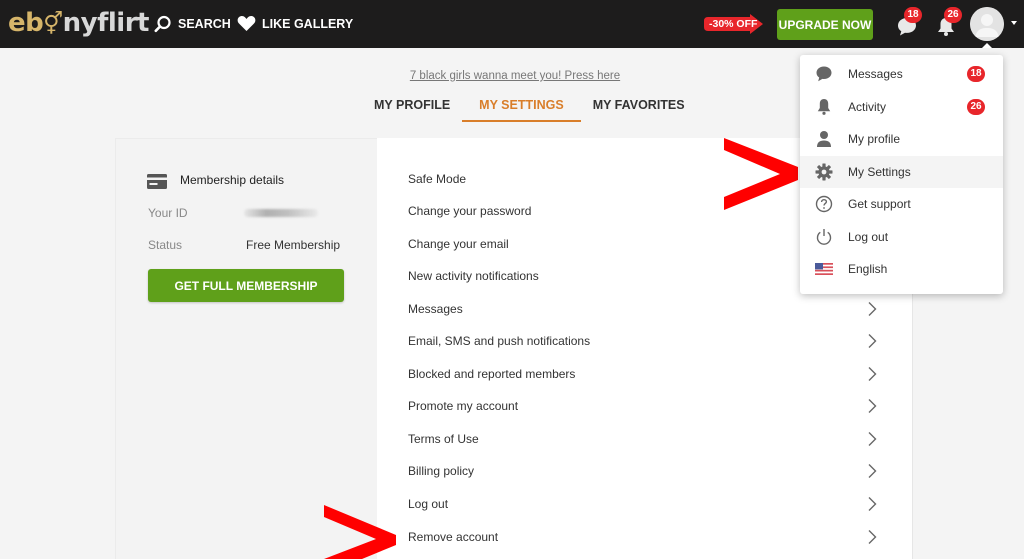 The width and height of the screenshot is (1024, 559). I want to click on settings-item-promote-account: Promote my account, so click(645, 406).